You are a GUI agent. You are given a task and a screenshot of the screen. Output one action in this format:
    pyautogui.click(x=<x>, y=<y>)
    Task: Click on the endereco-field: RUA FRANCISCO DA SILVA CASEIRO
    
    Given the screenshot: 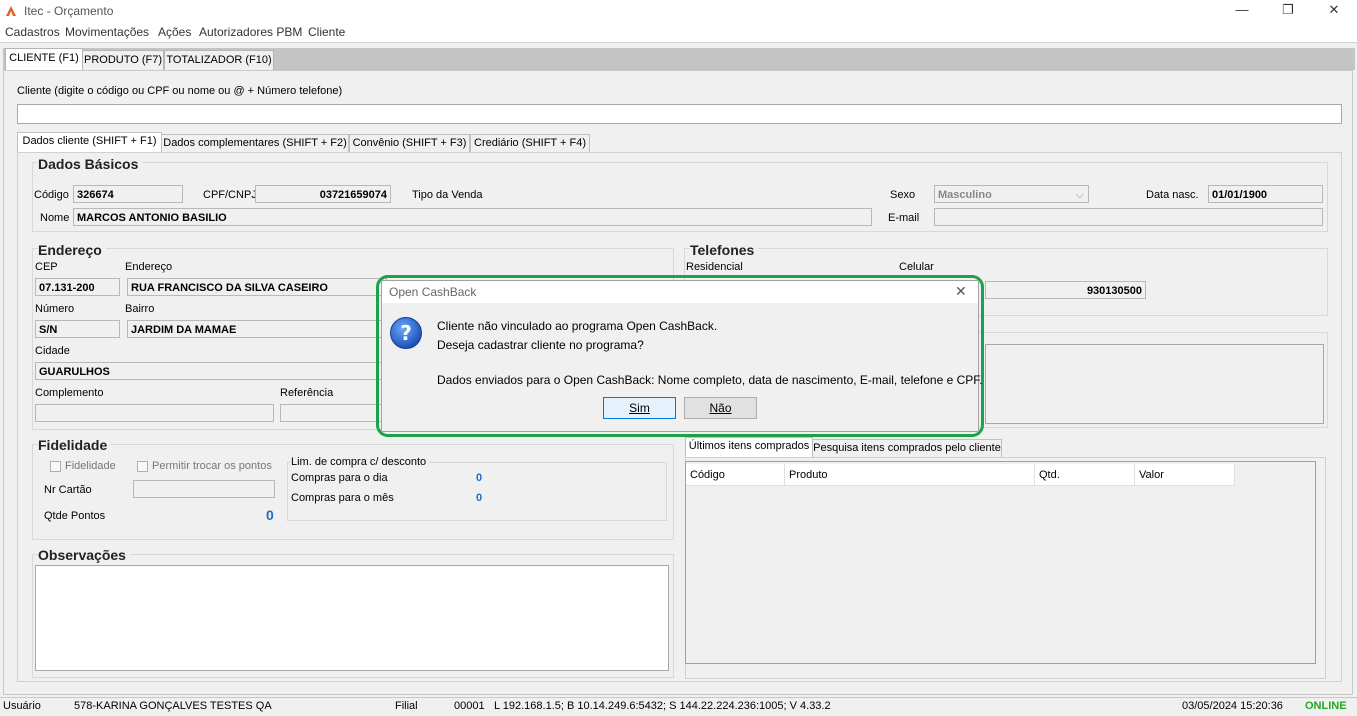 What is the action you would take?
    pyautogui.click(x=257, y=287)
    